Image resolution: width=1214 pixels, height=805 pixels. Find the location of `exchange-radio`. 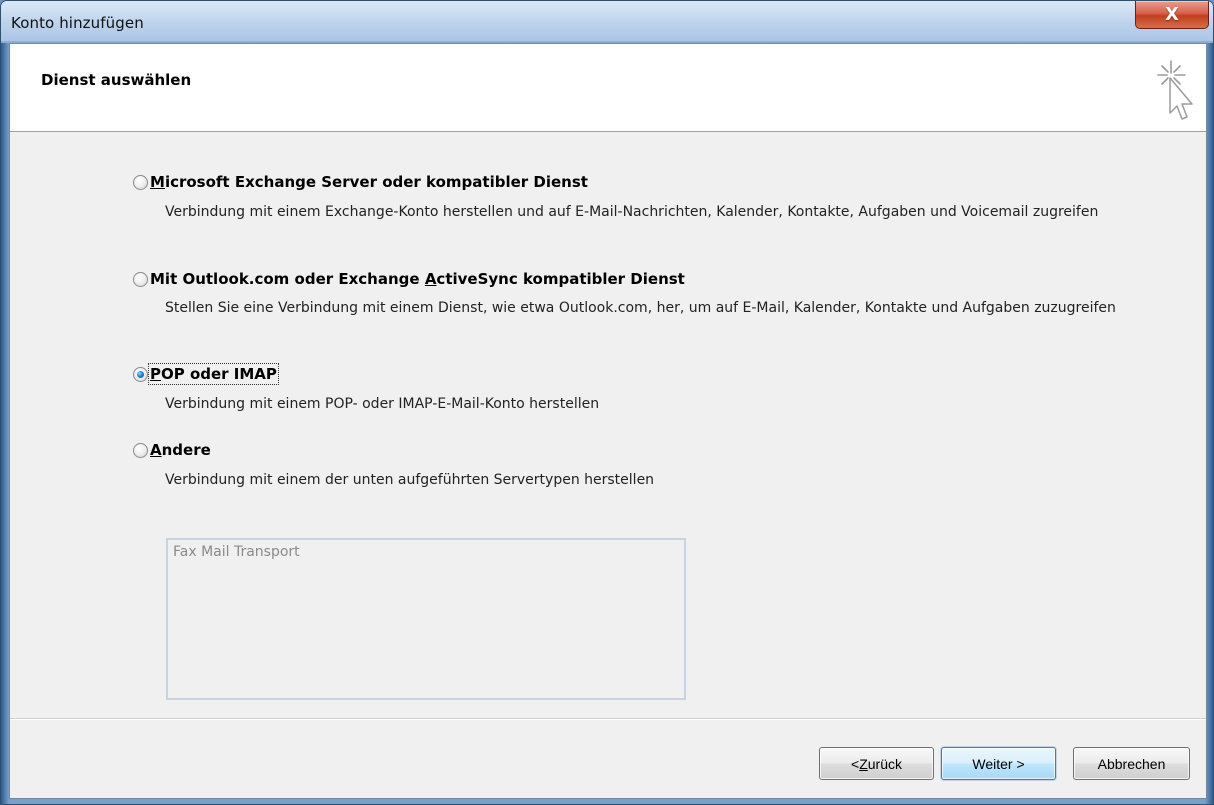

exchange-radio is located at coordinates (140, 182).